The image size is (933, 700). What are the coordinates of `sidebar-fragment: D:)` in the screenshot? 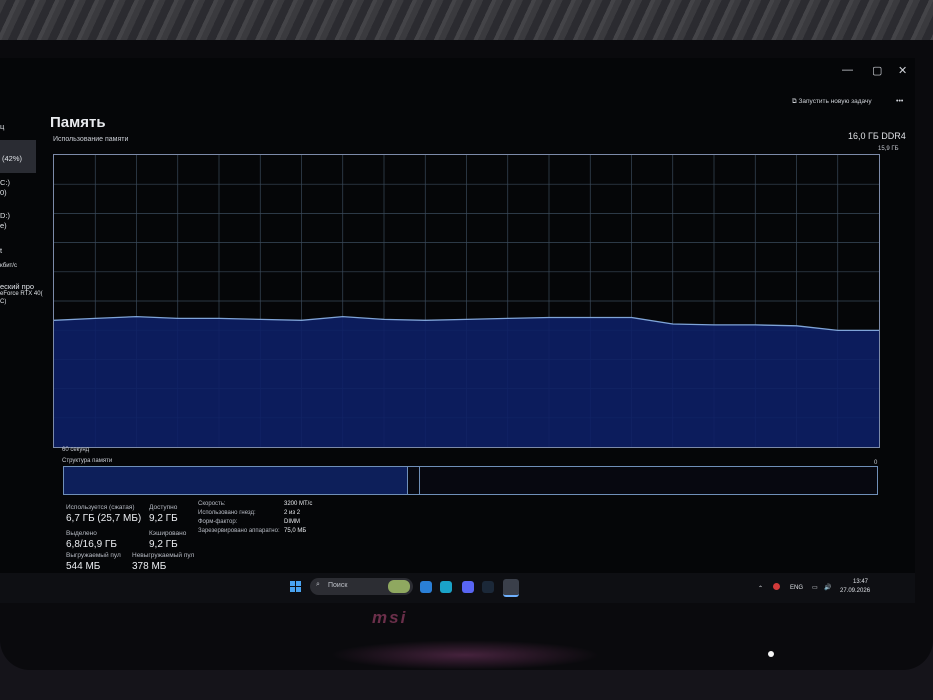 It's located at (5, 215).